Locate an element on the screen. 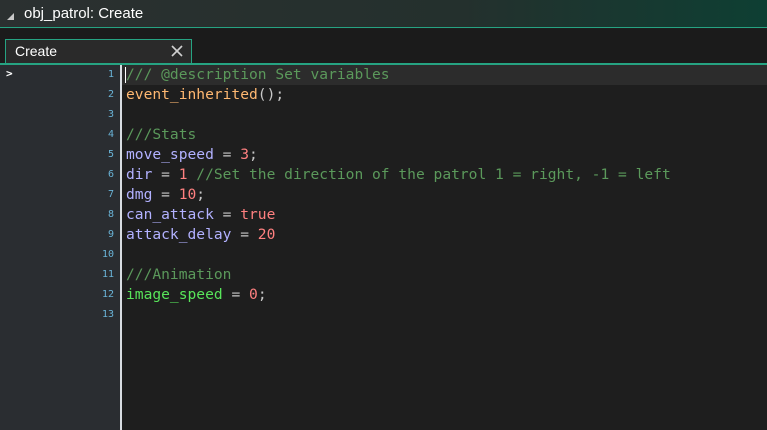  punctuation: (); is located at coordinates (271, 94).